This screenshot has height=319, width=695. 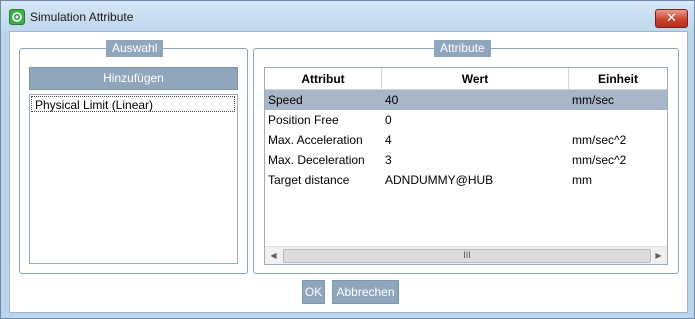 What do you see at coordinates (387, 140) in the screenshot?
I see `cell-wert: 4` at bounding box center [387, 140].